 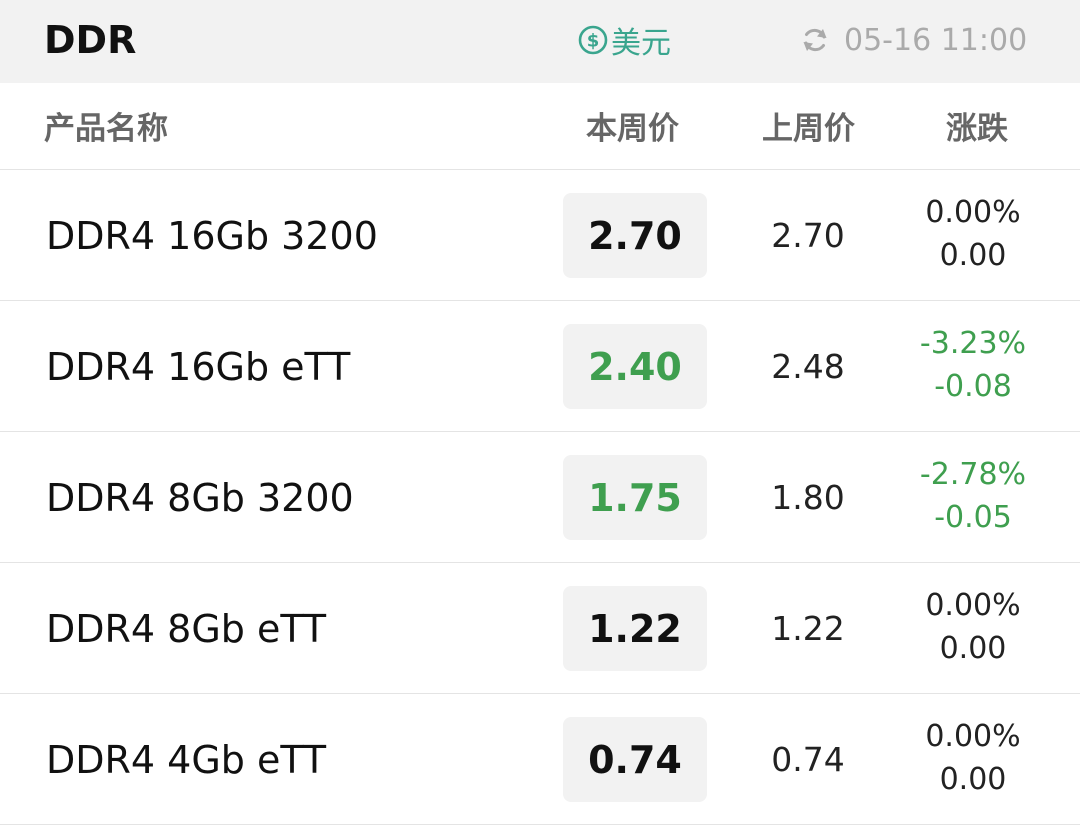 I want to click on change-amount: -0.05, so click(x=973, y=517).